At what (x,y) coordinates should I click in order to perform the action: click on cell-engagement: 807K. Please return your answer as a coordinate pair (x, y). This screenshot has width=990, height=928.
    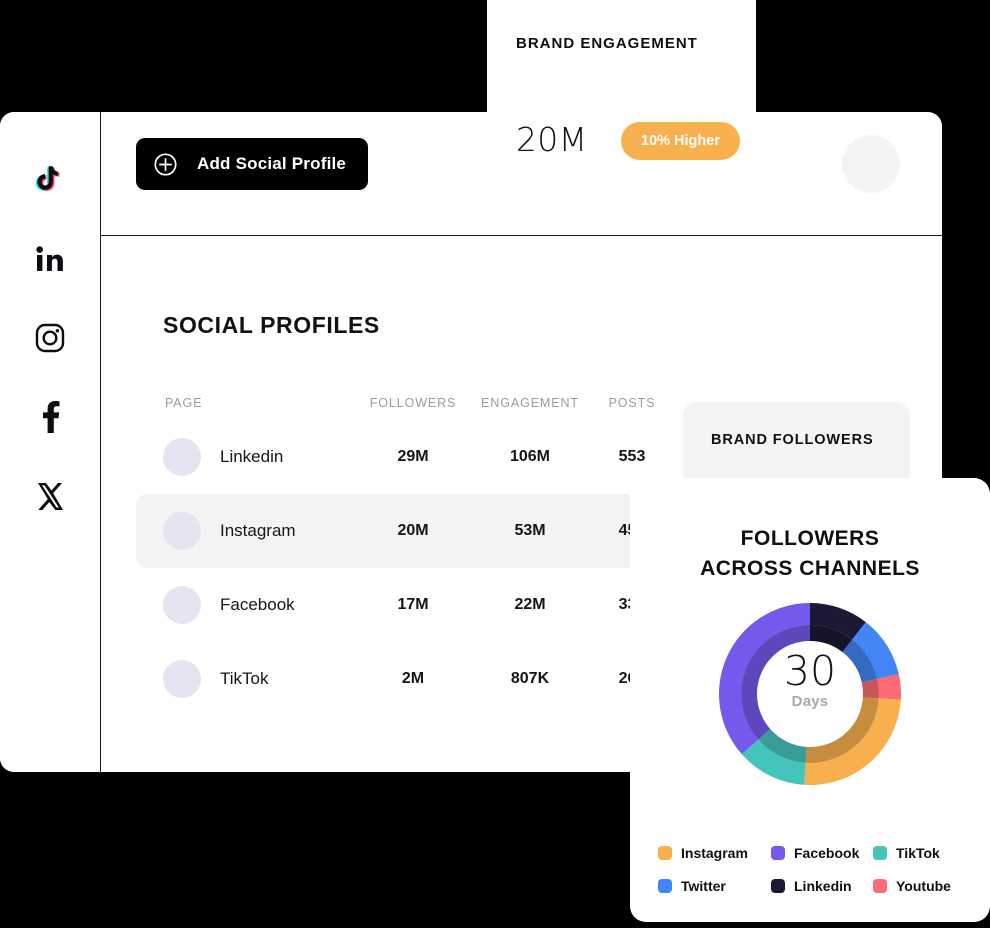
    Looking at the image, I should click on (530, 678).